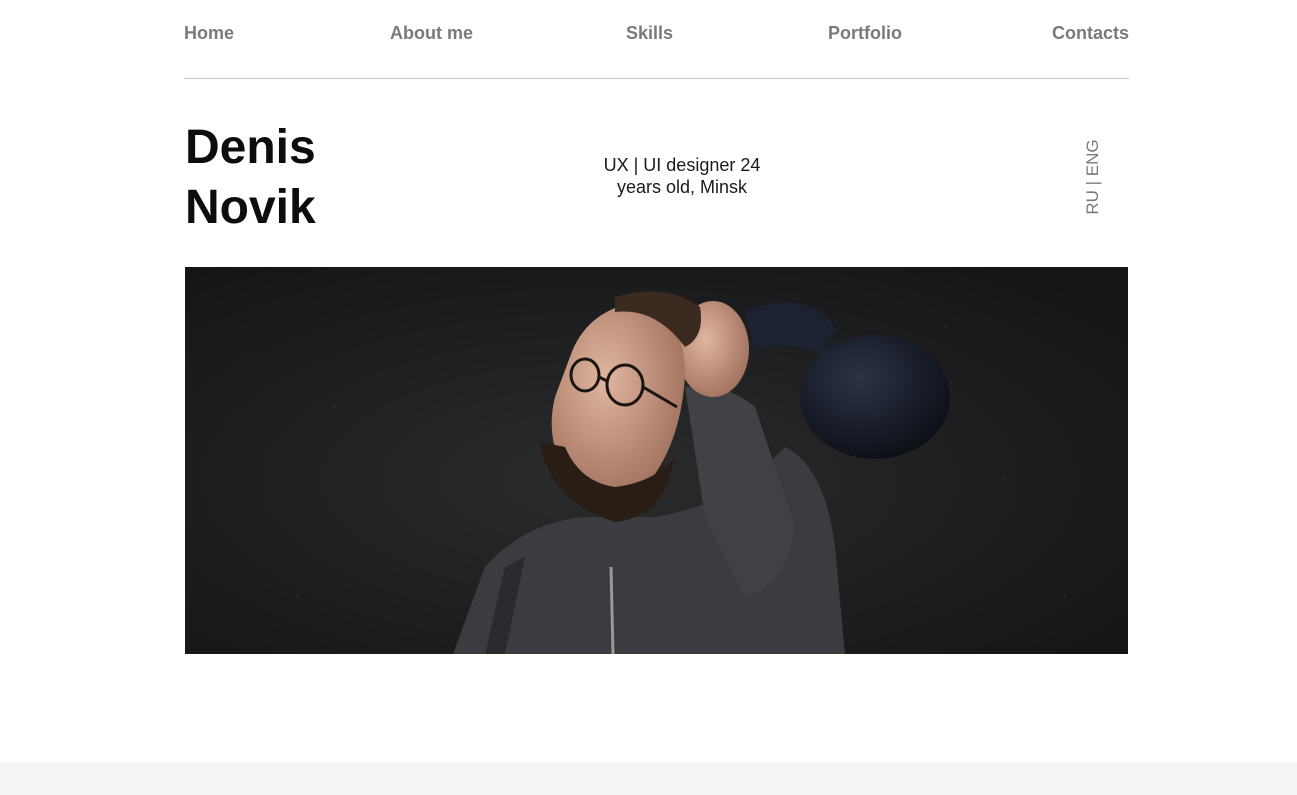 This screenshot has width=1297, height=795. I want to click on tagline-line-1: UX | UI designer 24, so click(682, 165).